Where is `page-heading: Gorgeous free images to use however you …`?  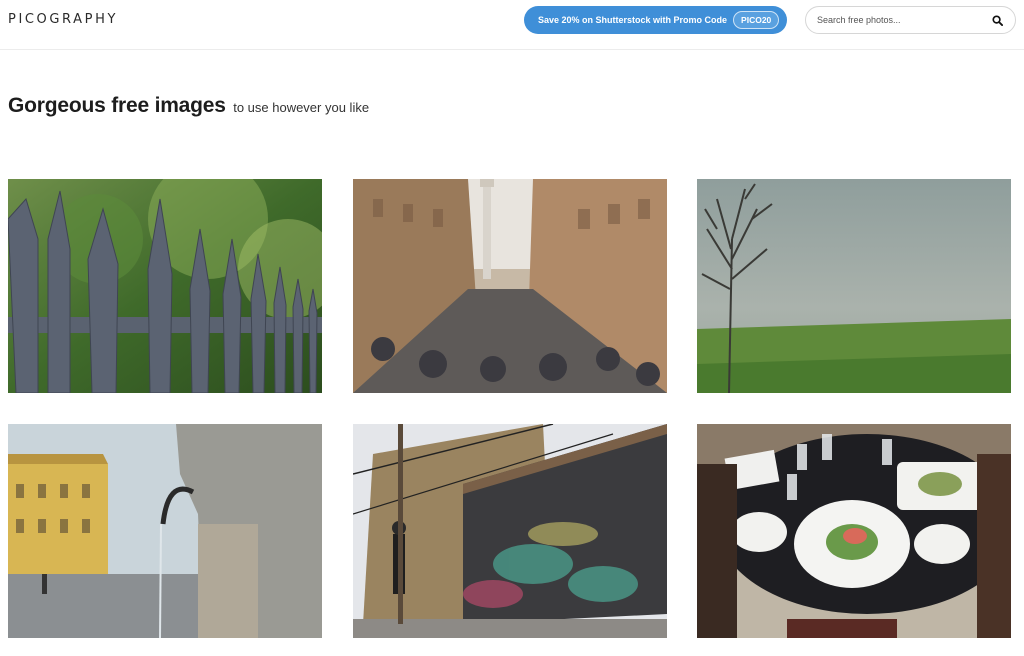 page-heading: Gorgeous free images to use however you … is located at coordinates (188, 106).